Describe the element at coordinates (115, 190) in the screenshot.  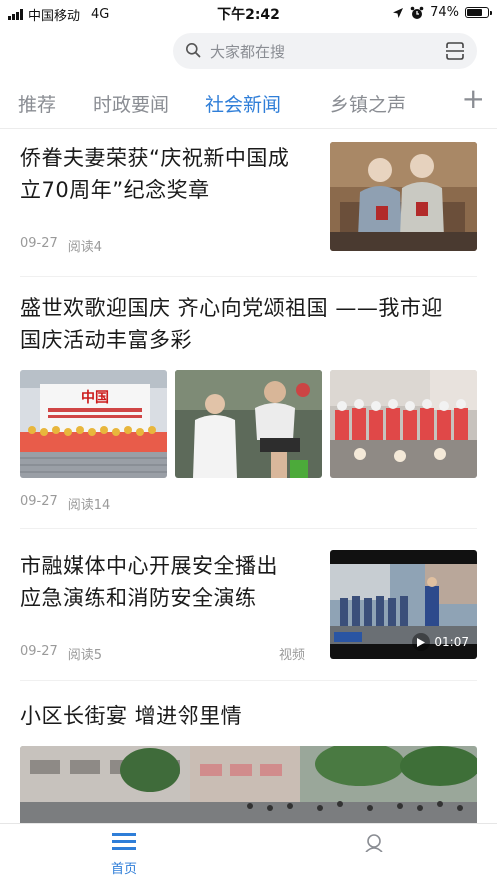
I see `news-title-line: 立70周年”纪念奖章` at that location.